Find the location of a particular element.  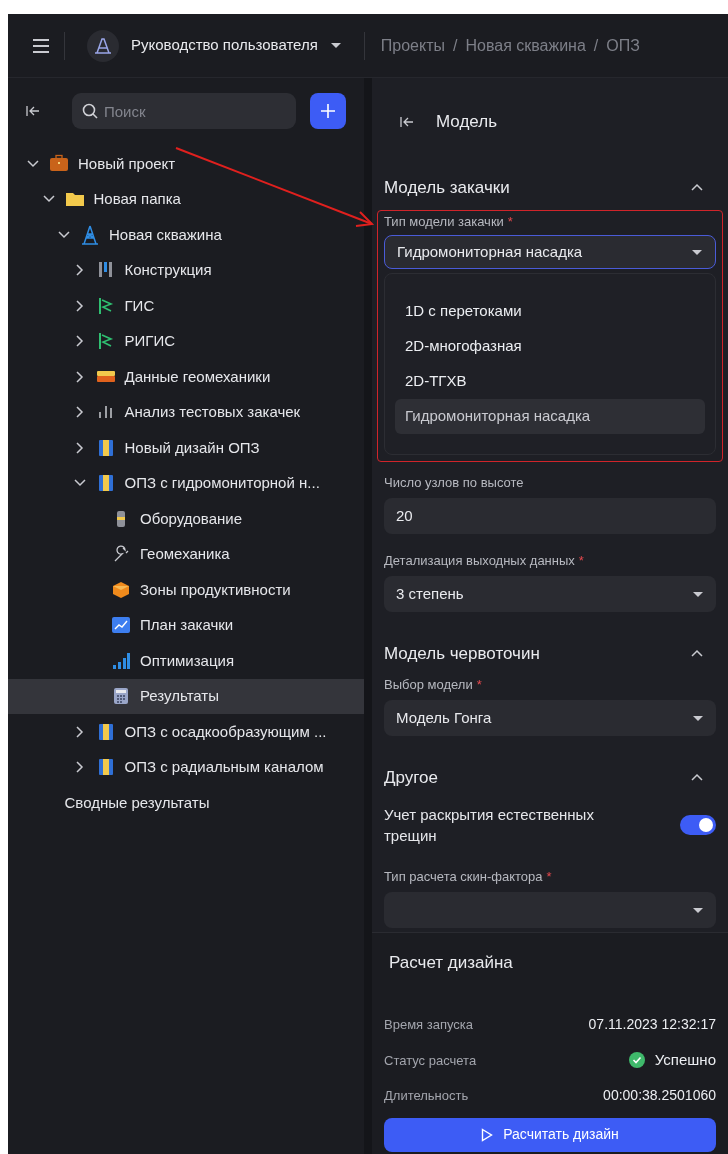

calculate-button: Расчитать дизайн is located at coordinates (550, 1134).